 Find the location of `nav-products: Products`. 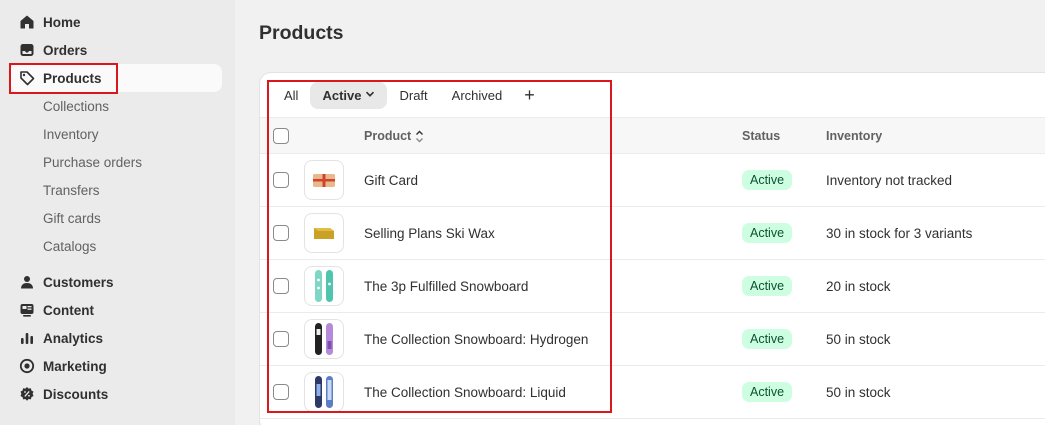

nav-products: Products is located at coordinates (116, 78).